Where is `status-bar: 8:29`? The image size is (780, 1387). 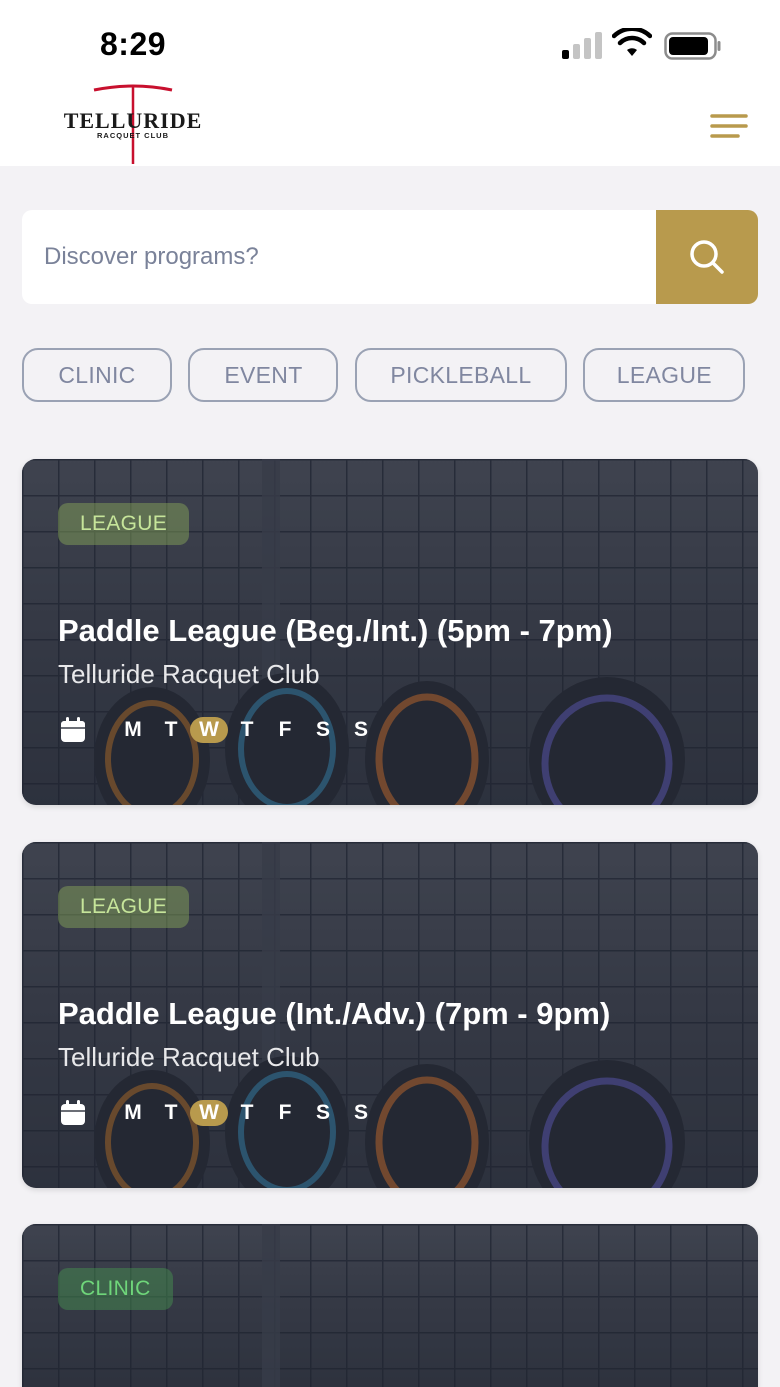 status-bar: 8:29 is located at coordinates (390, 41).